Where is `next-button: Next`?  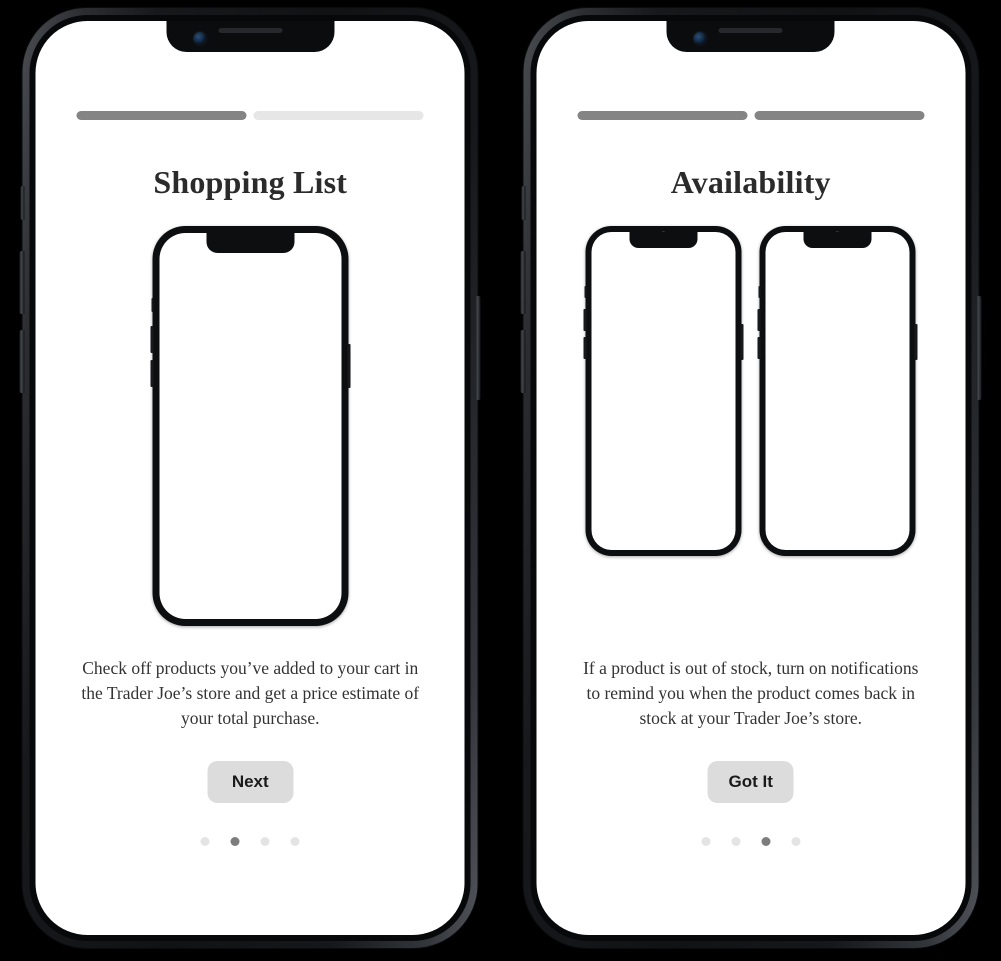 next-button: Next is located at coordinates (250, 781).